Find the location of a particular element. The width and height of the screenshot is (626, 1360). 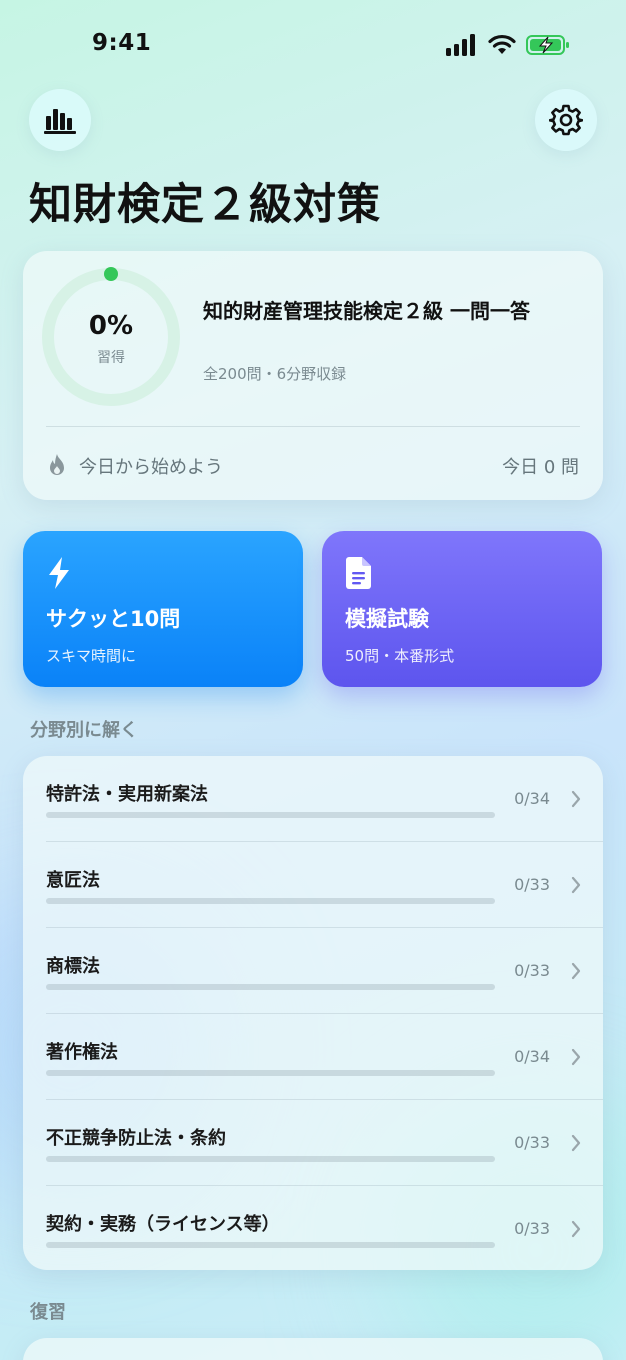

today-count: 今日 0 問 is located at coordinates (540, 467).